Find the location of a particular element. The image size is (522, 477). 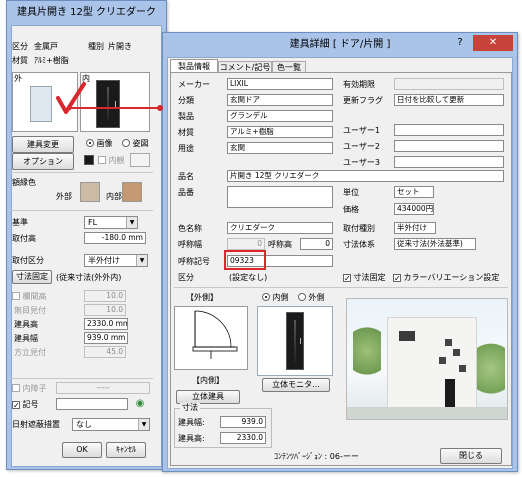

connector-end-dot is located at coordinates (160, 108).